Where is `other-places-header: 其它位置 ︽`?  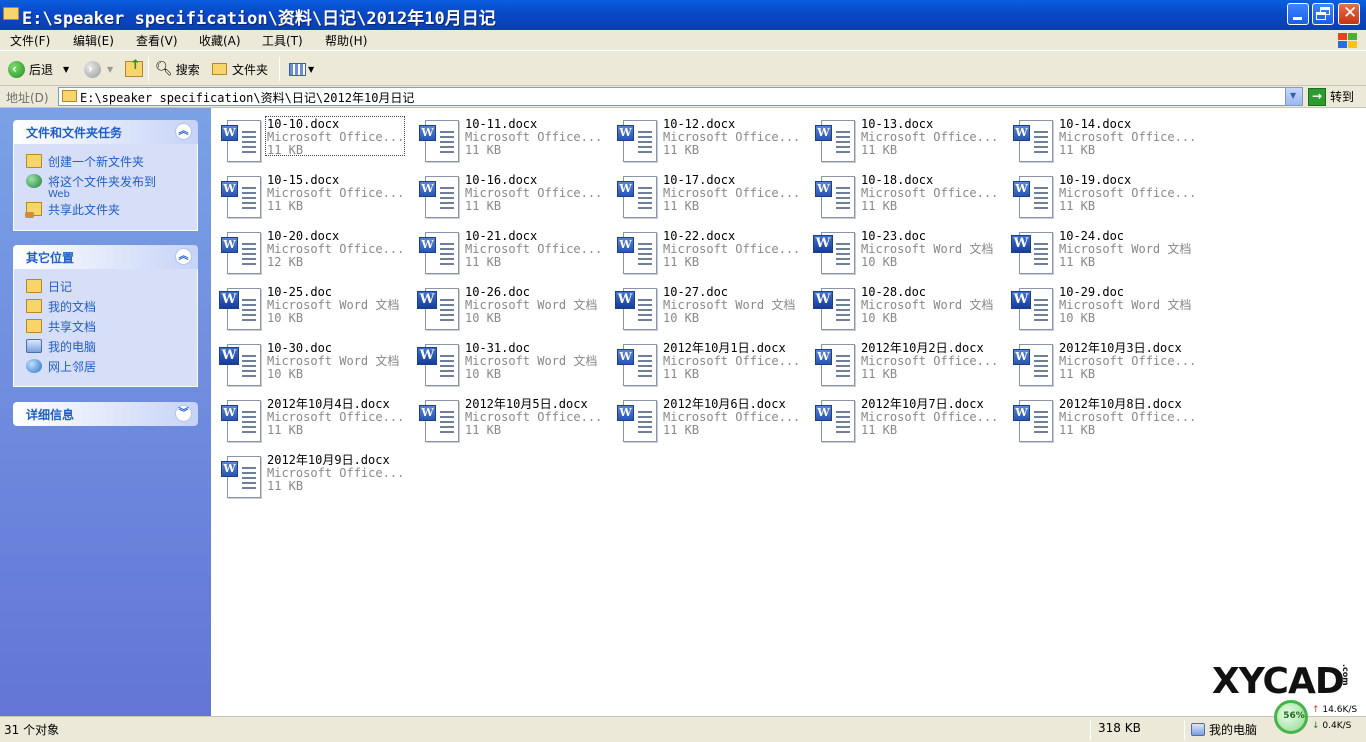
other-places-header: 其它位置 ︽ is located at coordinates (105, 257).